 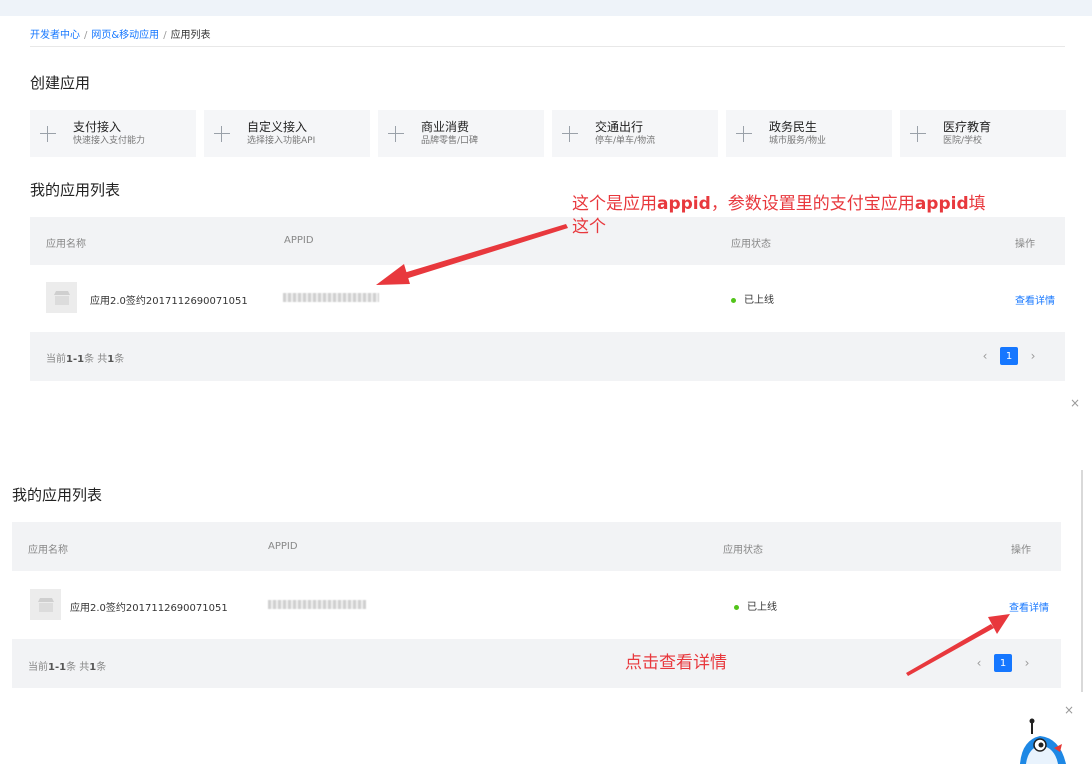 I want to click on breadcrumb: 开发者中心 / 网页&移动应用 / 应用列表, so click(x=120, y=33).